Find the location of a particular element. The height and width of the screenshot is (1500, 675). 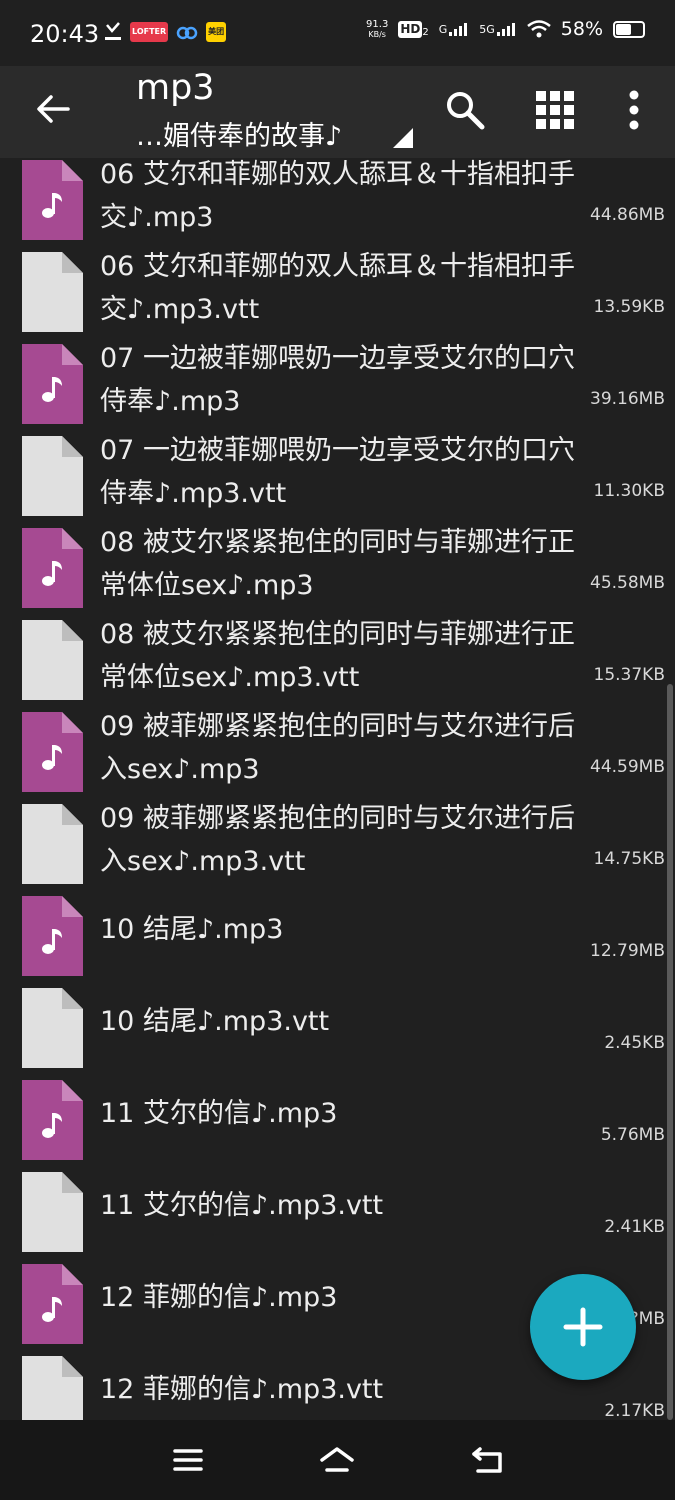

download-done-icon is located at coordinates (113, 31).